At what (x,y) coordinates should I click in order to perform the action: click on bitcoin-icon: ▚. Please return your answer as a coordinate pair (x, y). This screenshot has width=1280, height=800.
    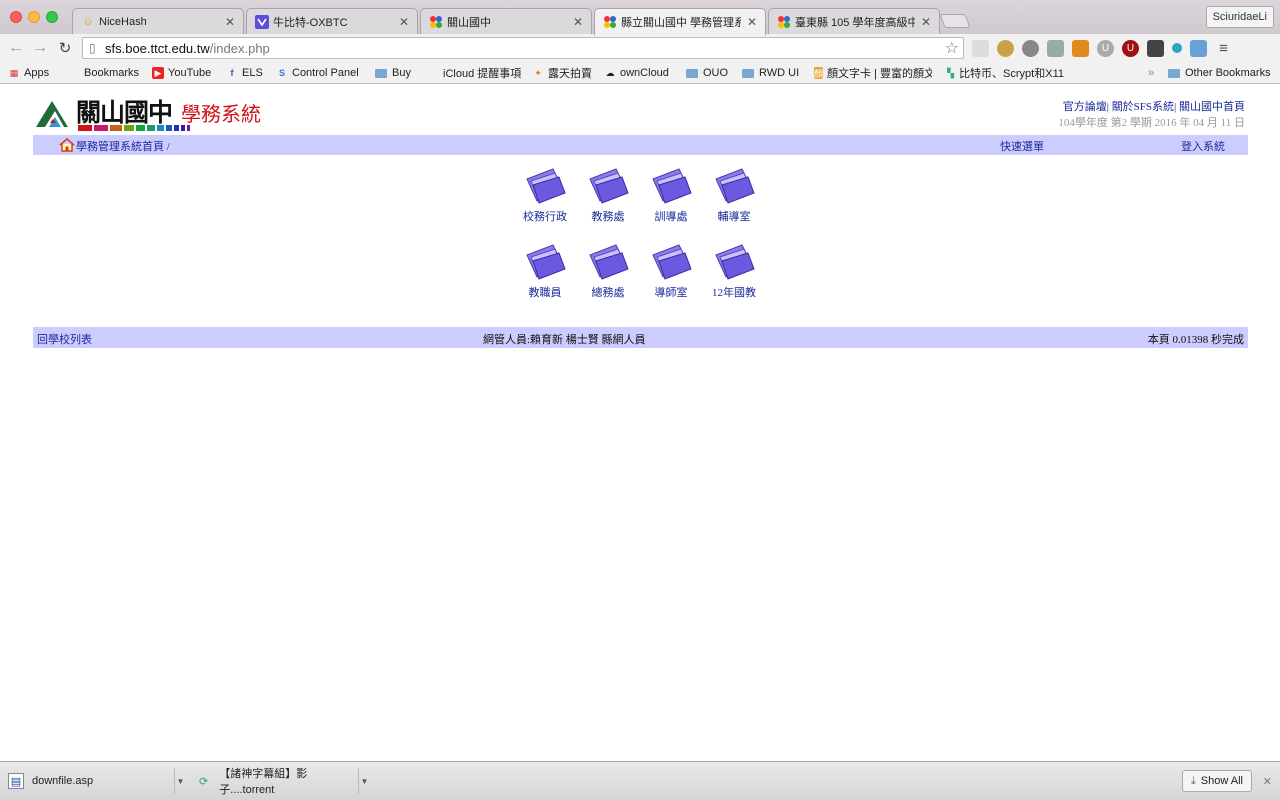
    Looking at the image, I should click on (950, 72).